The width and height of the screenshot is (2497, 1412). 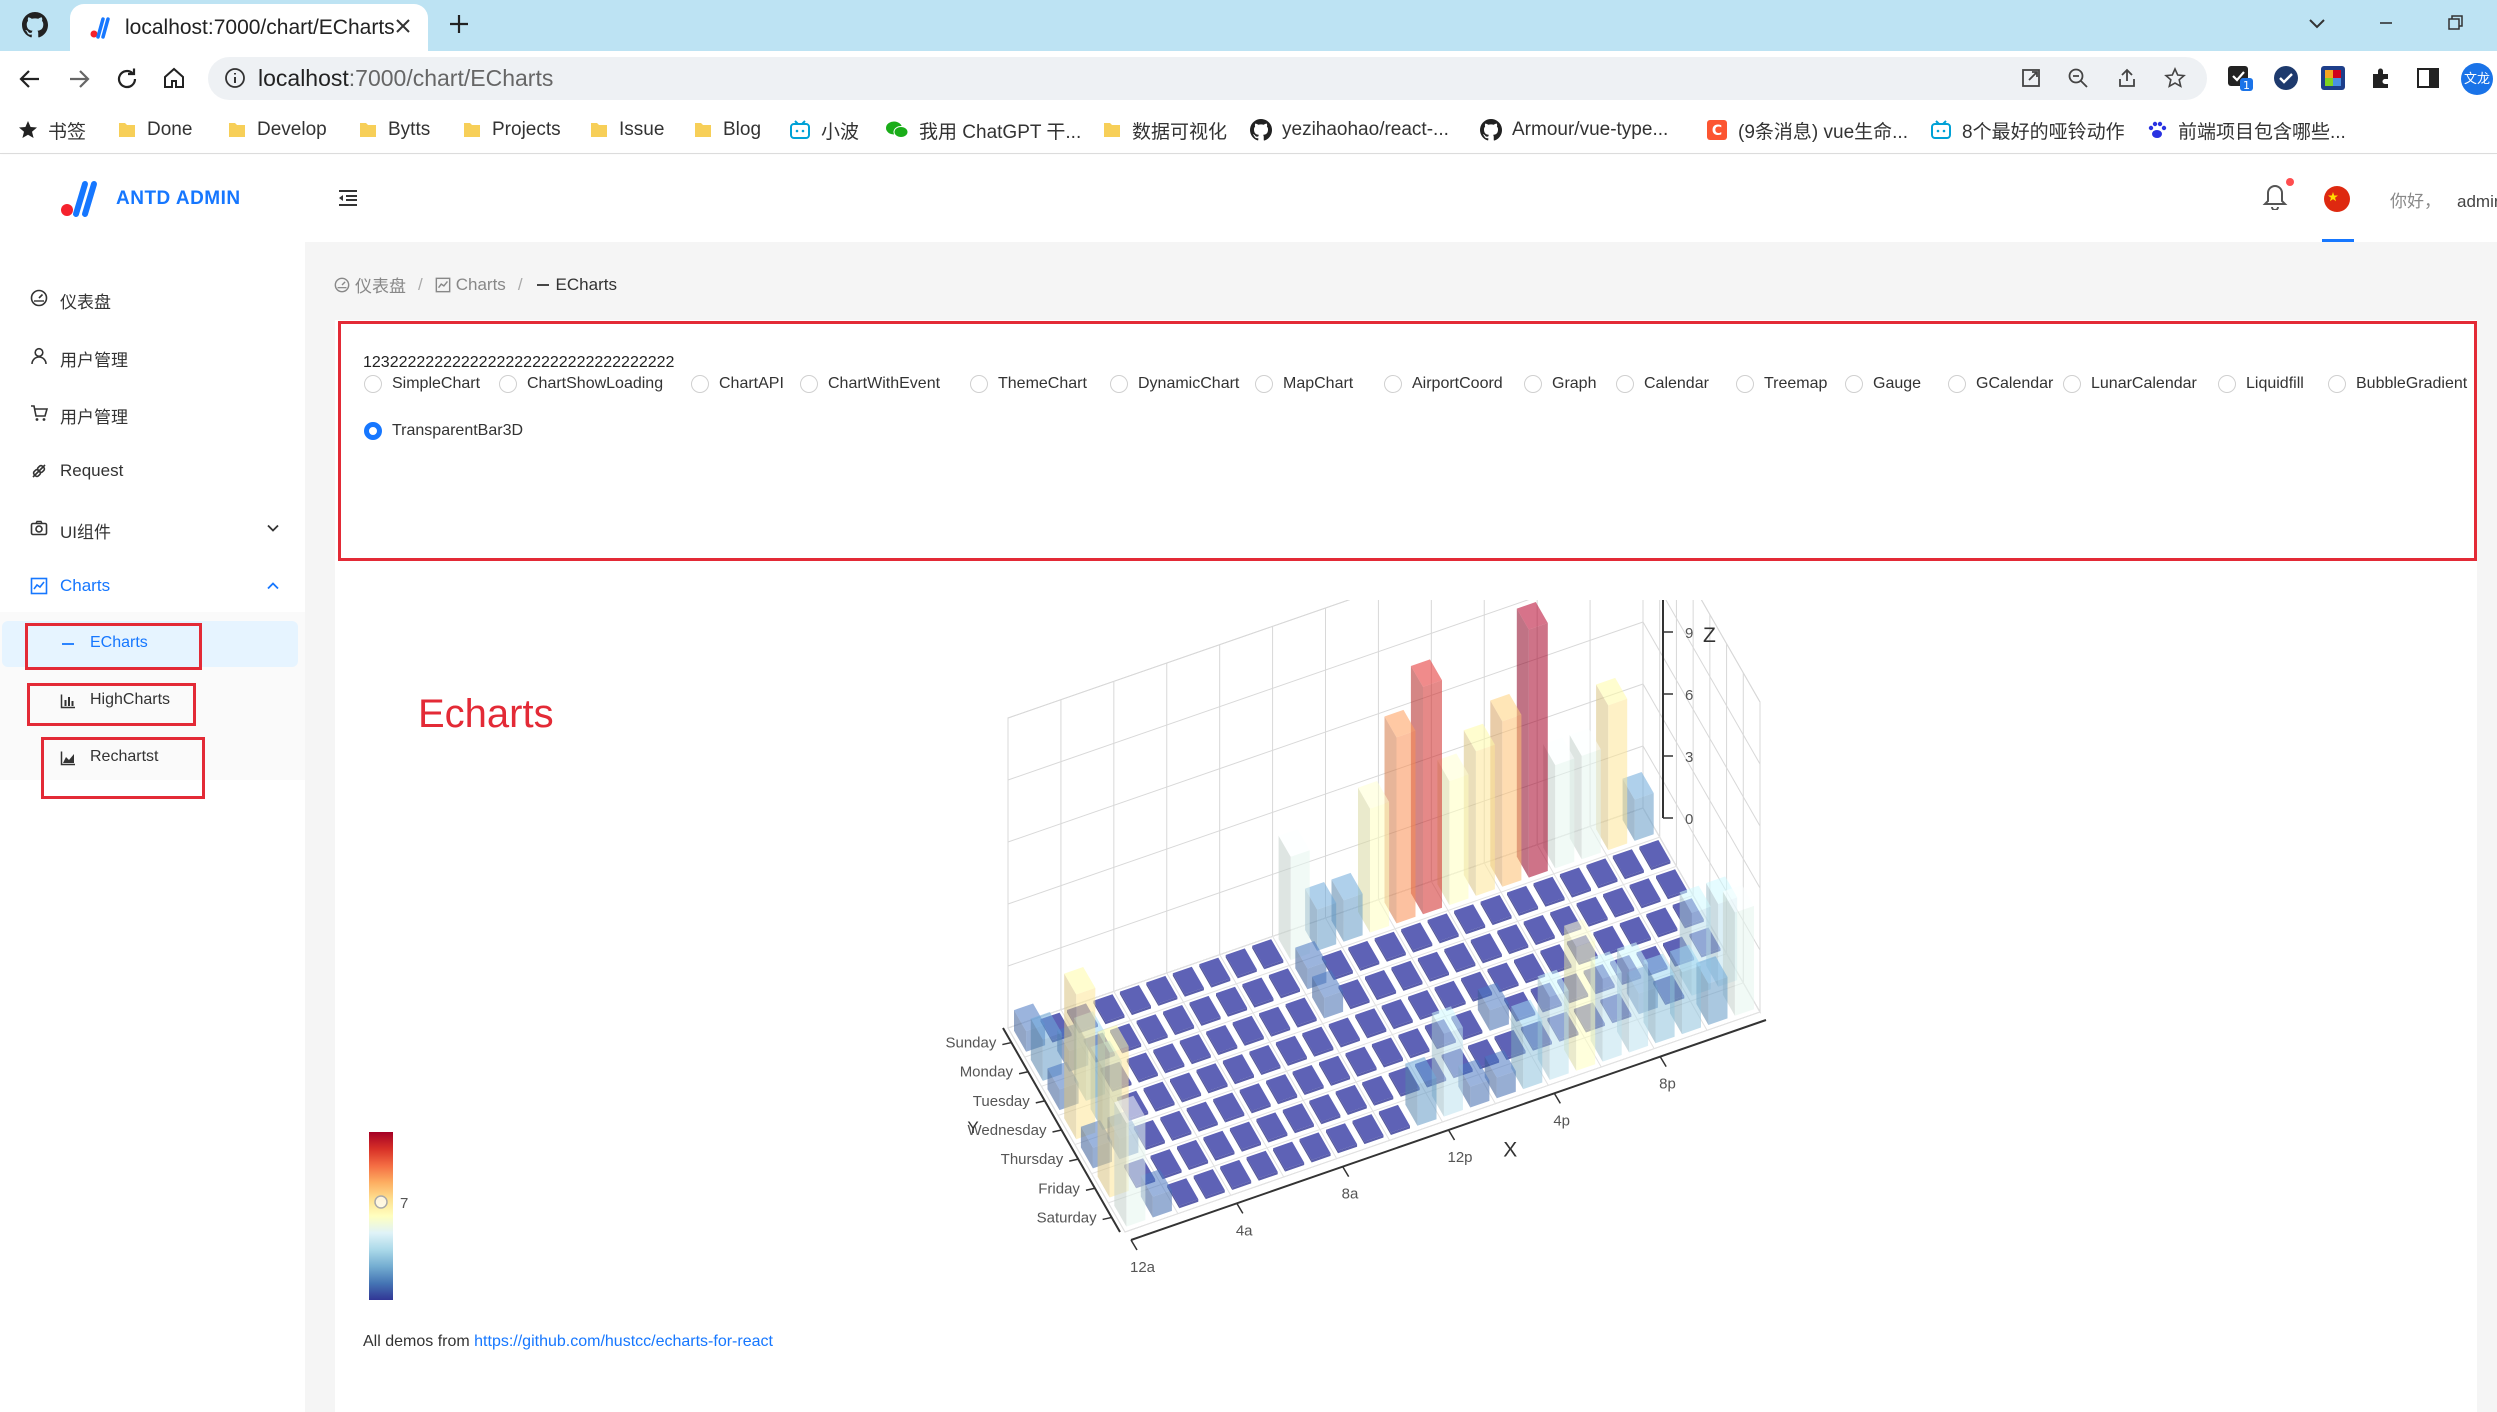 What do you see at coordinates (1284, 983) in the screenshot?
I see `bar-monday-9a` at bounding box center [1284, 983].